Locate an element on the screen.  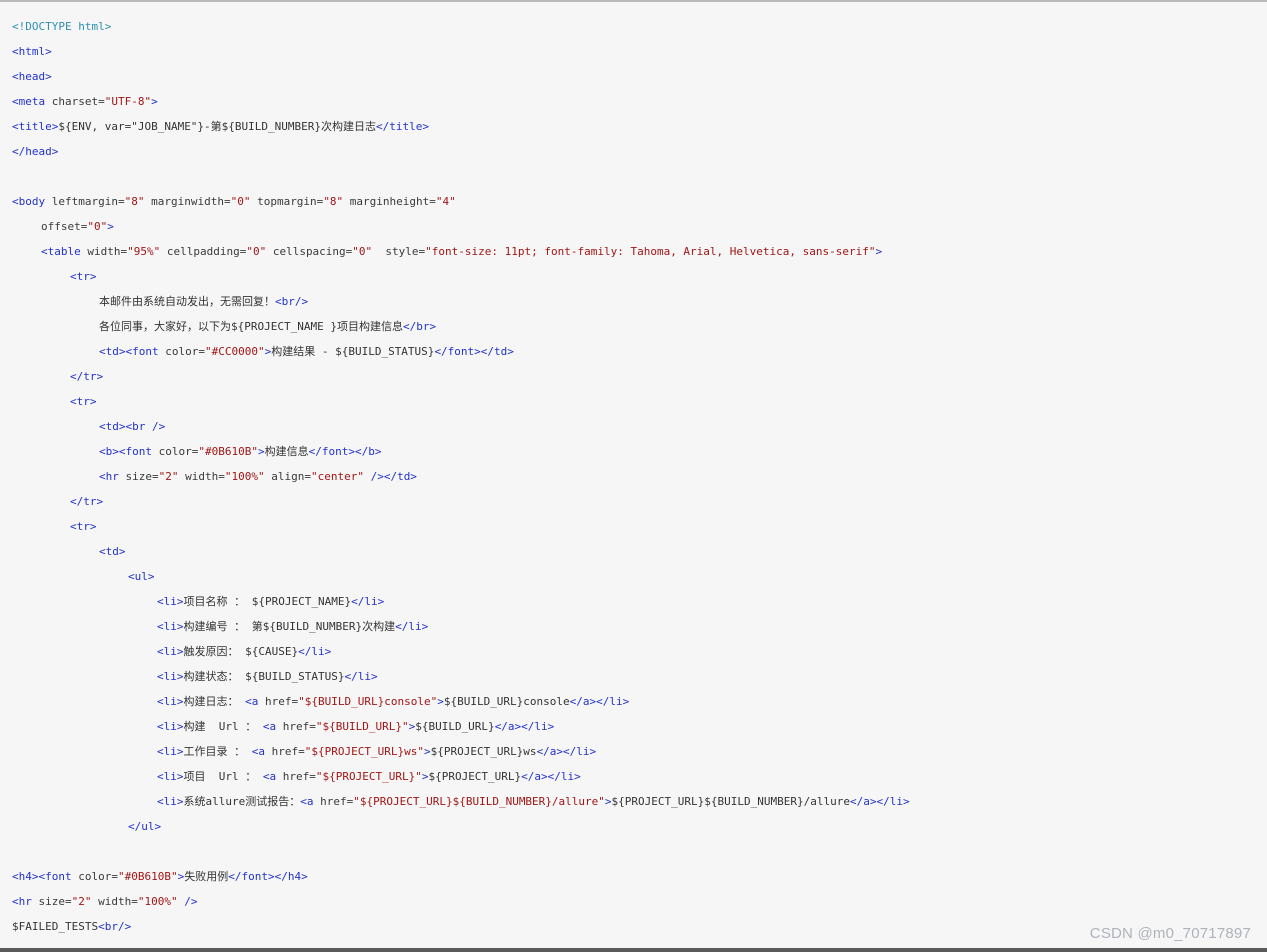
code-line: <li>构建状态： ${BUILD_STATUS}</li> is located at coordinates (637, 676).